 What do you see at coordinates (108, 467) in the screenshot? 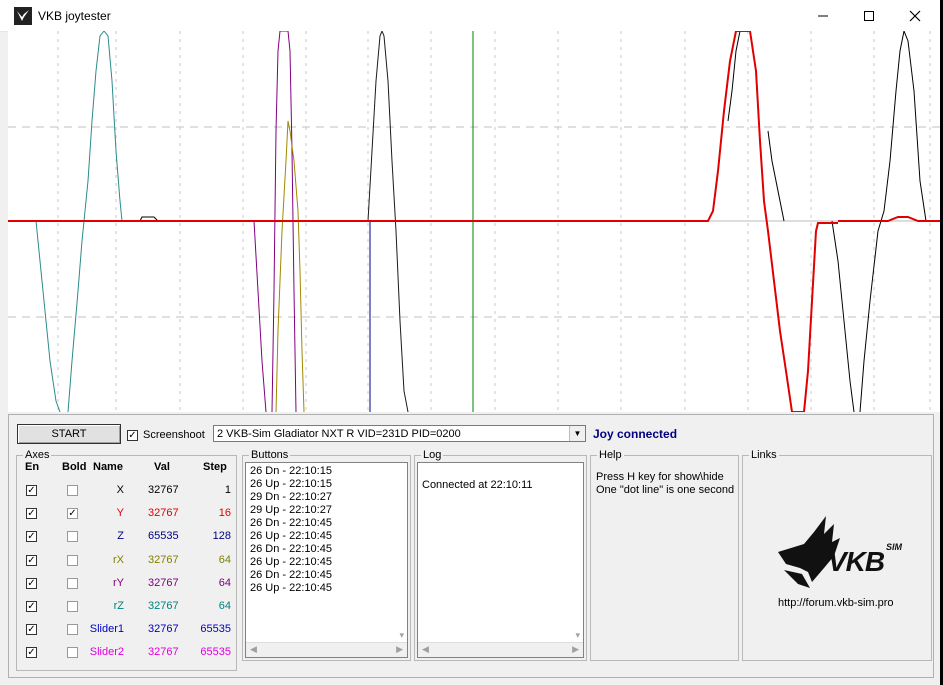
I see `axes-header-name: Name` at bounding box center [108, 467].